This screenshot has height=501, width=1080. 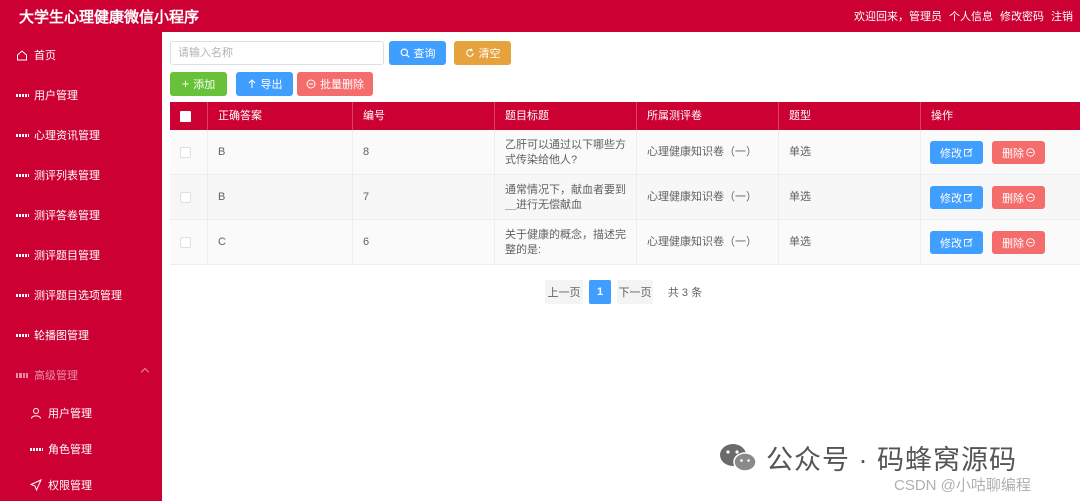 I want to click on sidebar-item-answer-sheets: 测评答卷管理, so click(x=81, y=215).